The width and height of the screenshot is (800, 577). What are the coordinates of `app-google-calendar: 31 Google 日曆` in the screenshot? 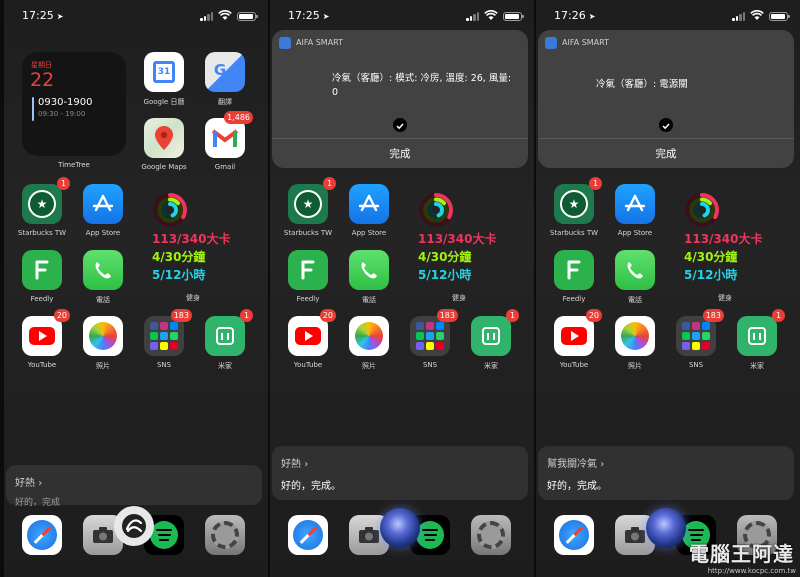 It's located at (164, 79).